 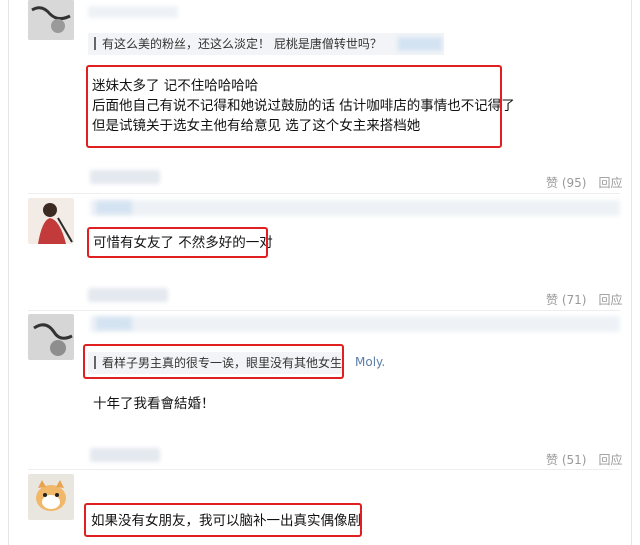 I want to click on quote-user-blurred, so click(x=420, y=44).